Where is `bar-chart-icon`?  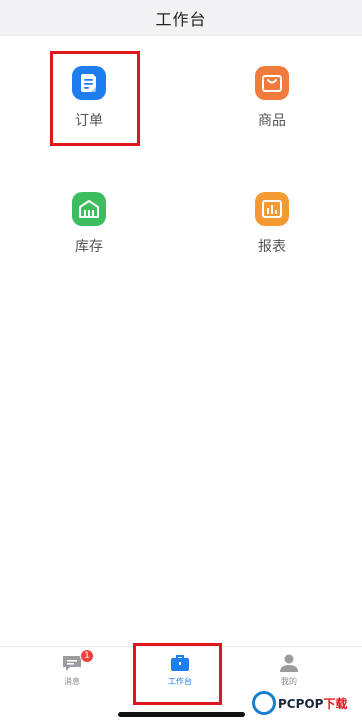
bar-chart-icon is located at coordinates (272, 209).